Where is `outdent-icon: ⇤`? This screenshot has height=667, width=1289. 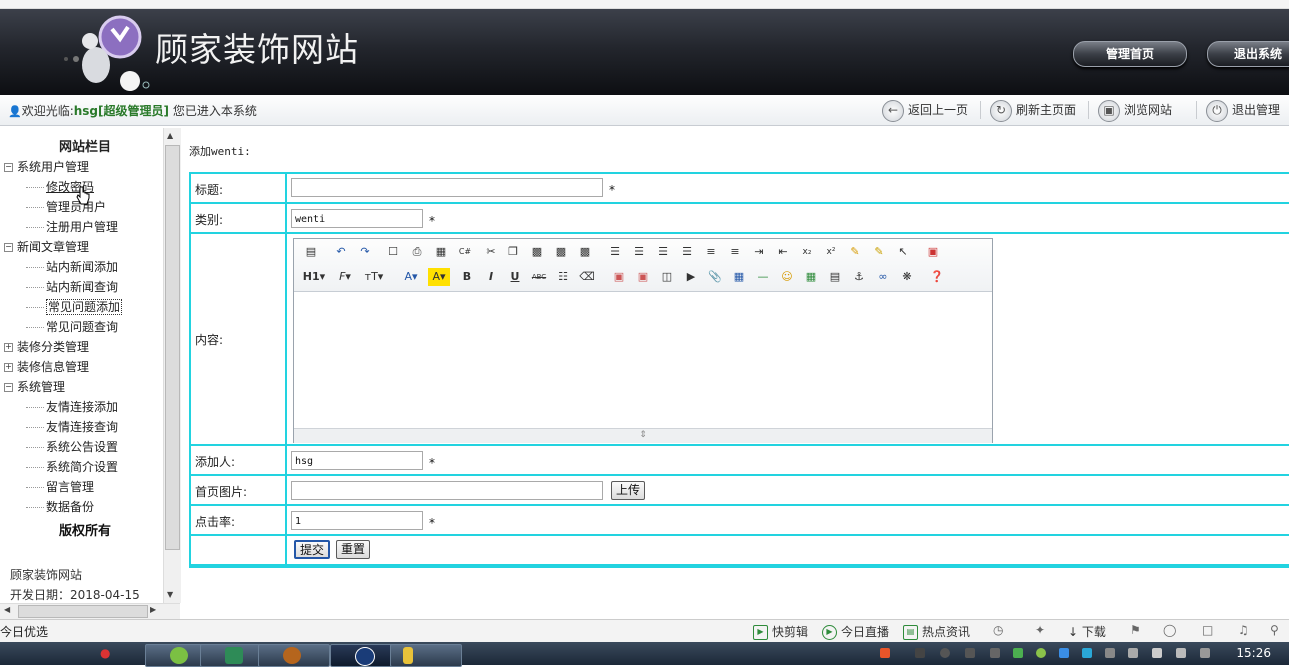 outdent-icon: ⇤ is located at coordinates (783, 252).